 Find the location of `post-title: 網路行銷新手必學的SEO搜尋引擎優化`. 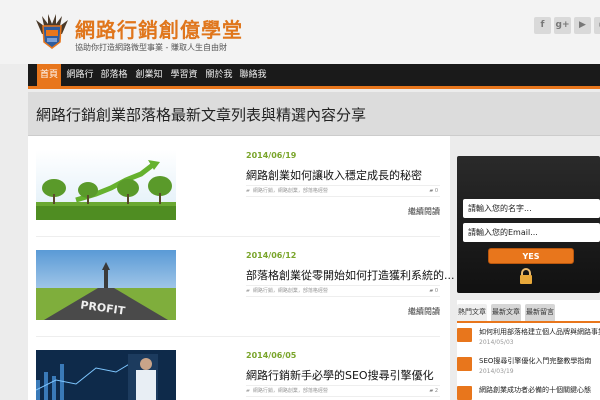

post-title: 網路行銷新手必學的SEO搜尋引擎優化 is located at coordinates (340, 375).